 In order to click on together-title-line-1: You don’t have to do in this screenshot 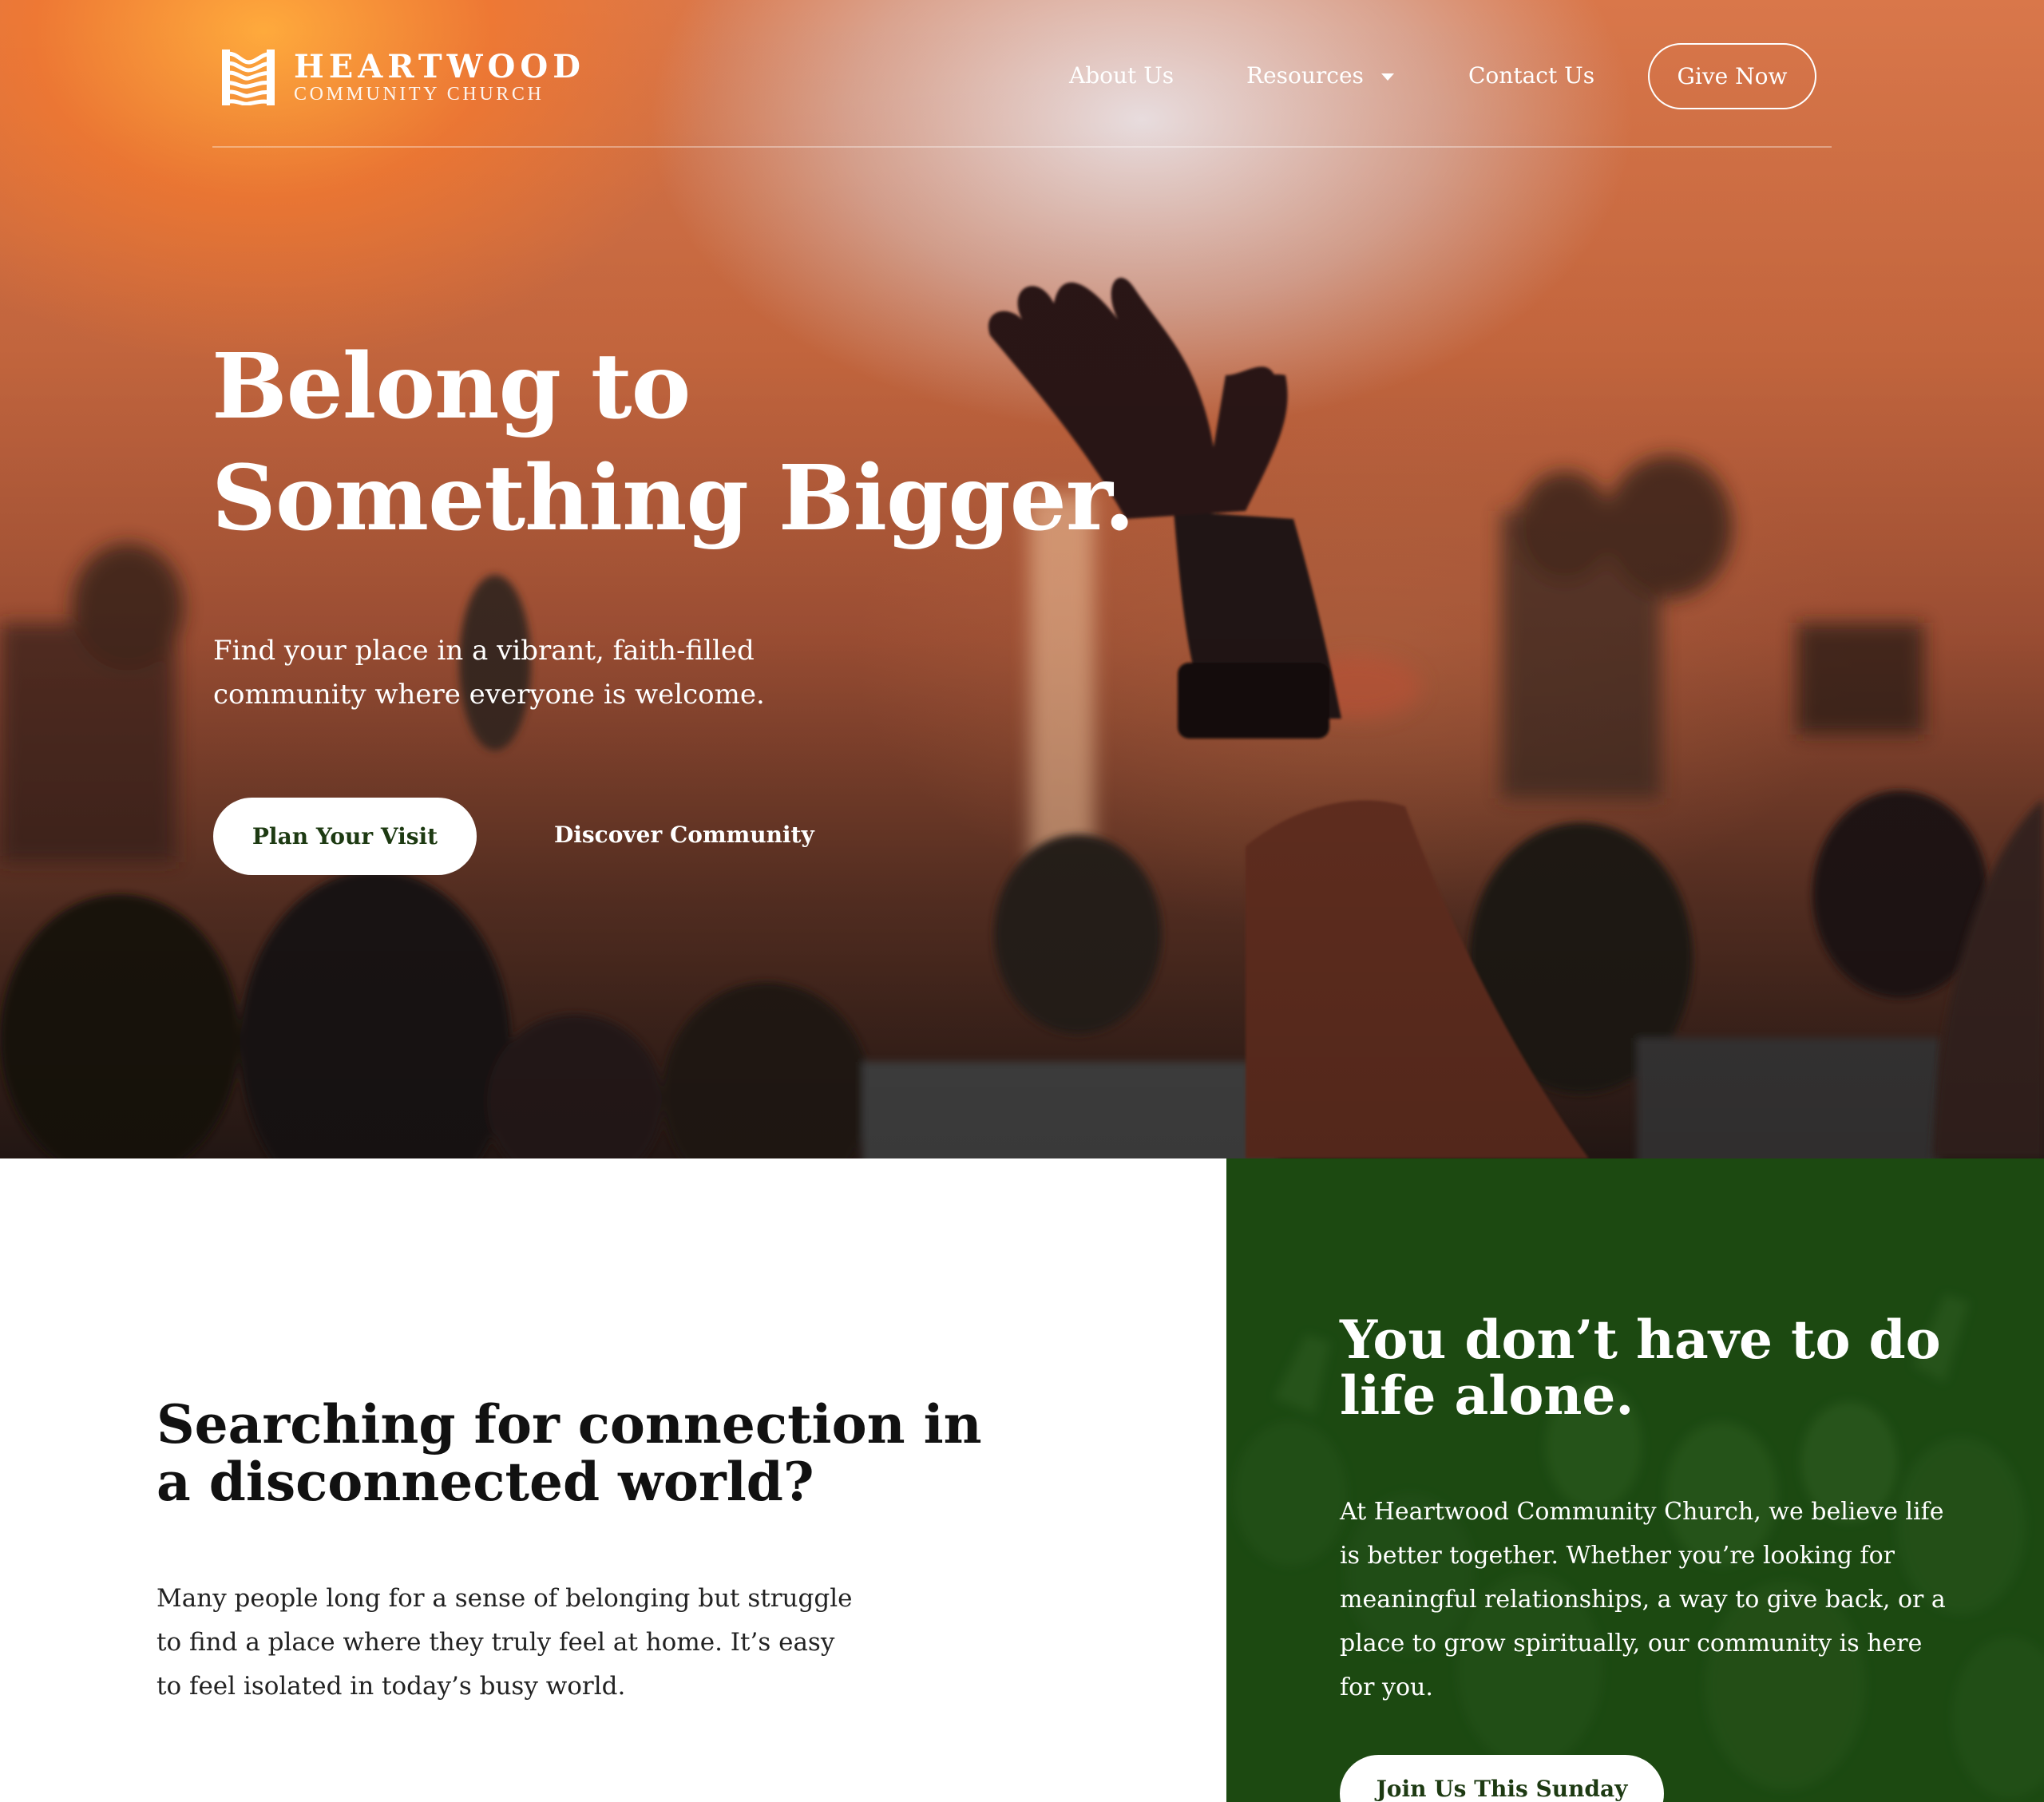, I will do `click(1640, 1340)`.